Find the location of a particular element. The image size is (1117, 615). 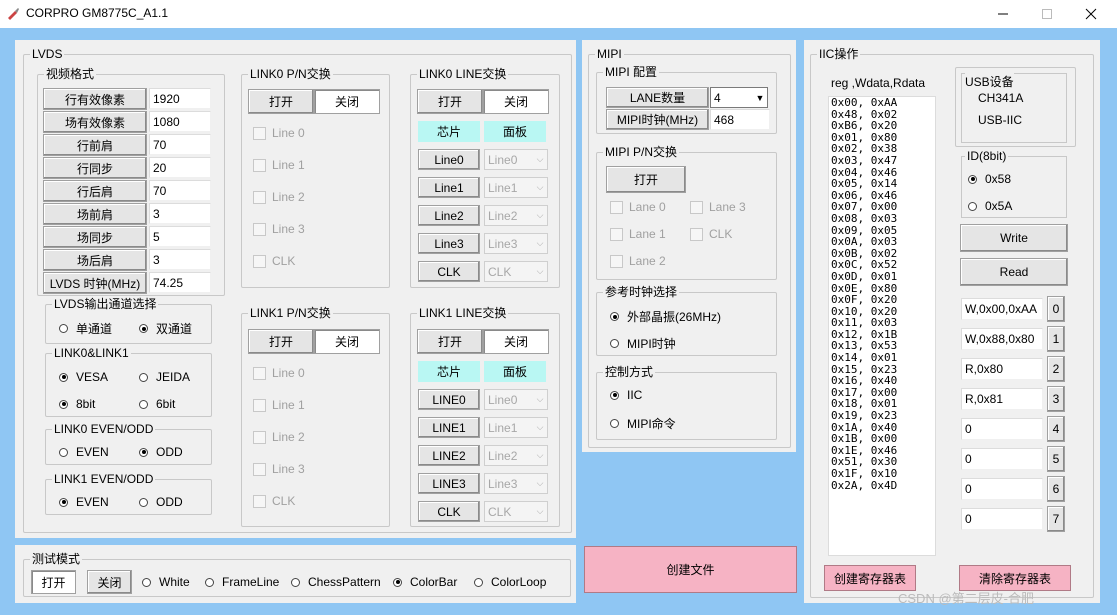

link0-pn-checkbox: Line 0 is located at coordinates (279, 133).